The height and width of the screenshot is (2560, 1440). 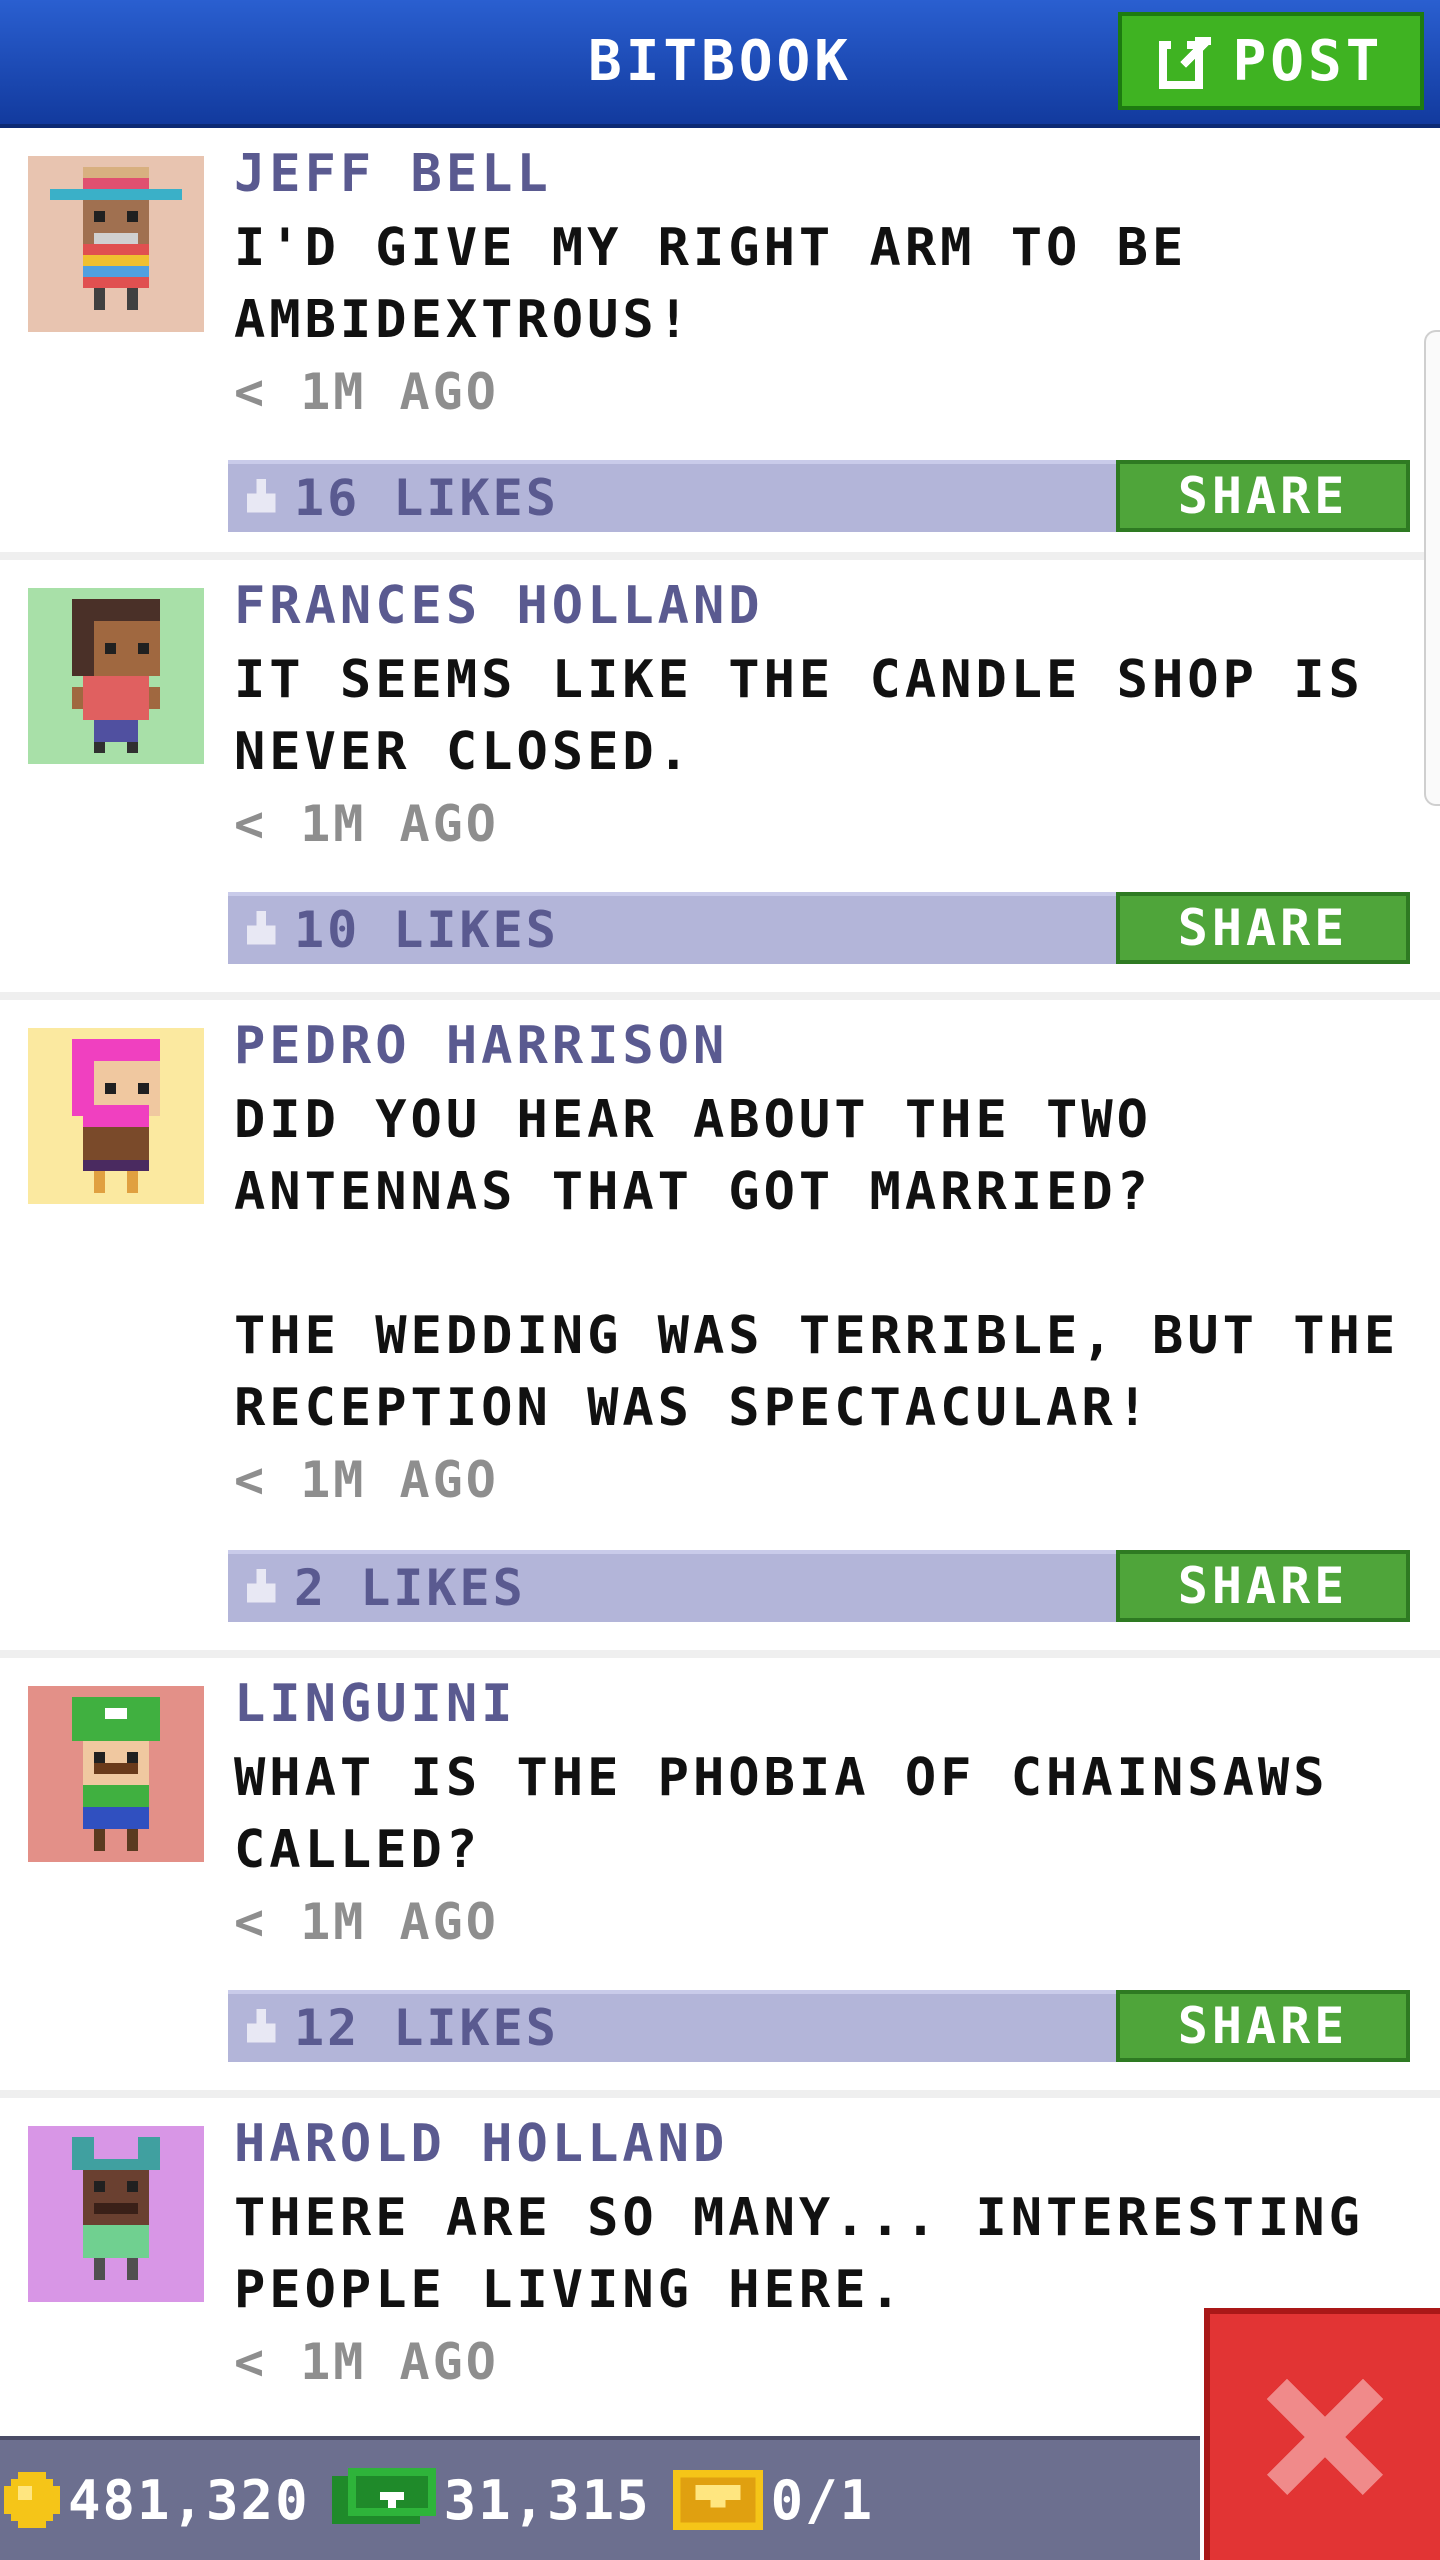 I want to click on post-author: HAROLD HOLLAND, so click(x=824, y=2144).